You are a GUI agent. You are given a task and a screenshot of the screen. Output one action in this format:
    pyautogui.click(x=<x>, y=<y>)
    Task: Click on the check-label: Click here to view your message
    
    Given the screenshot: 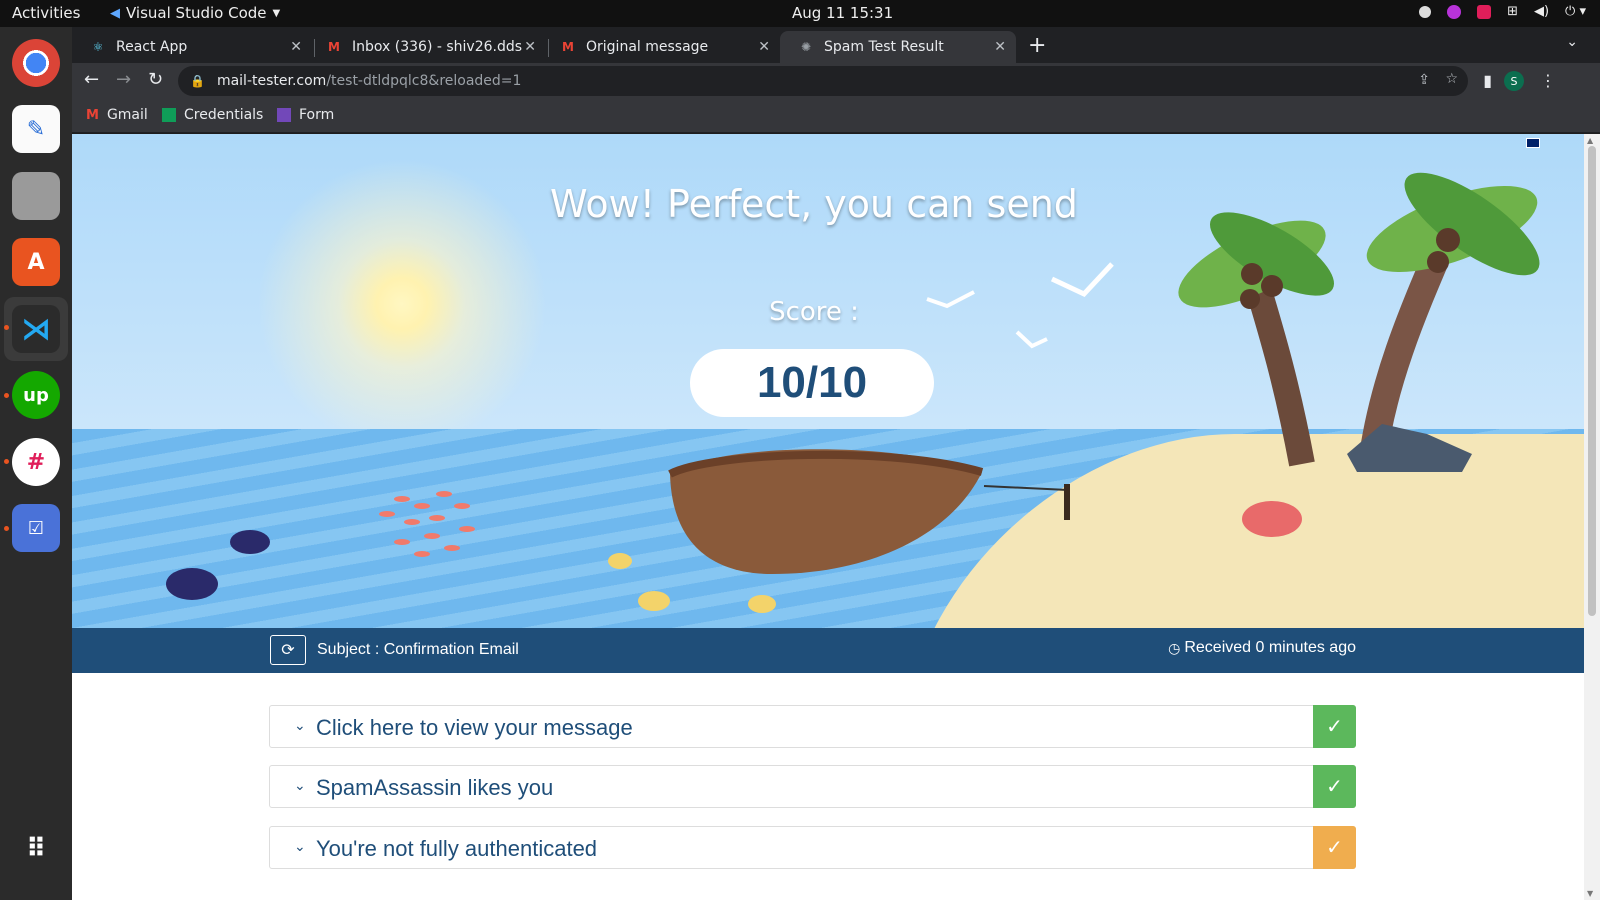 What is the action you would take?
    pyautogui.click(x=474, y=727)
    